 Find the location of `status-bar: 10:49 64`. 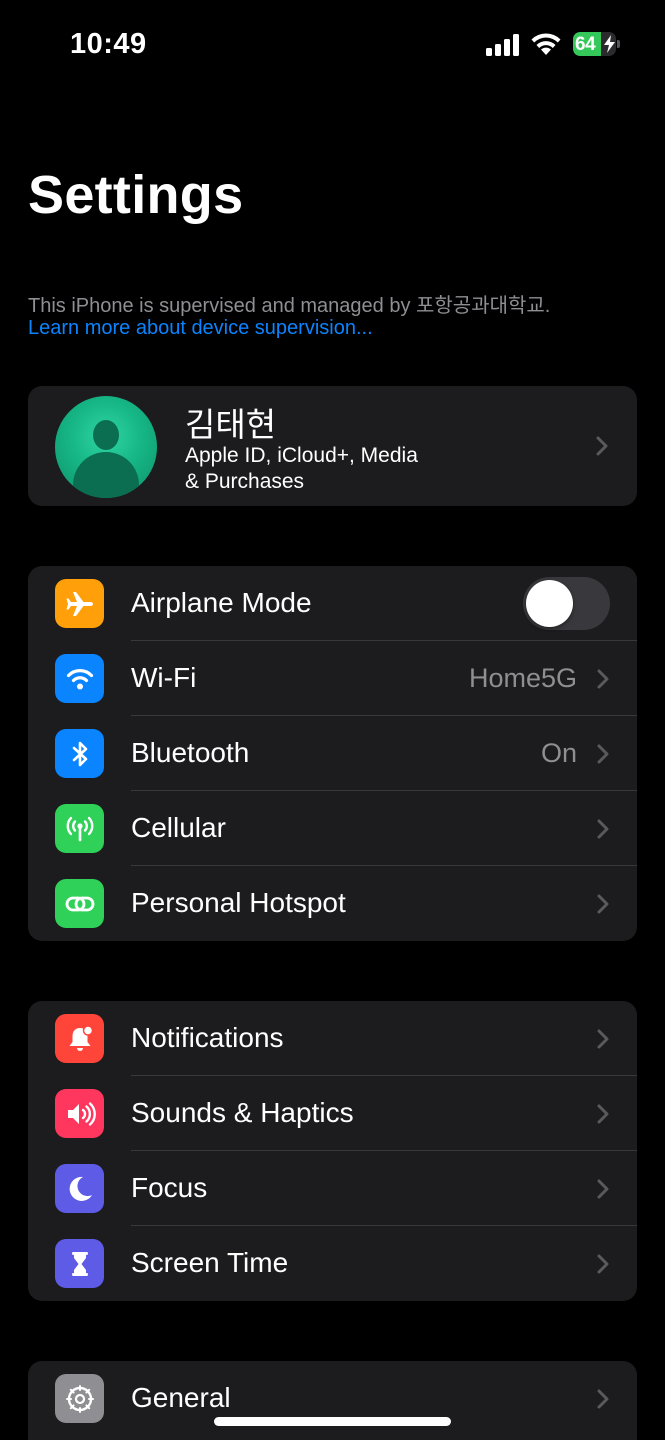

status-bar: 10:49 64 is located at coordinates (332, 45).